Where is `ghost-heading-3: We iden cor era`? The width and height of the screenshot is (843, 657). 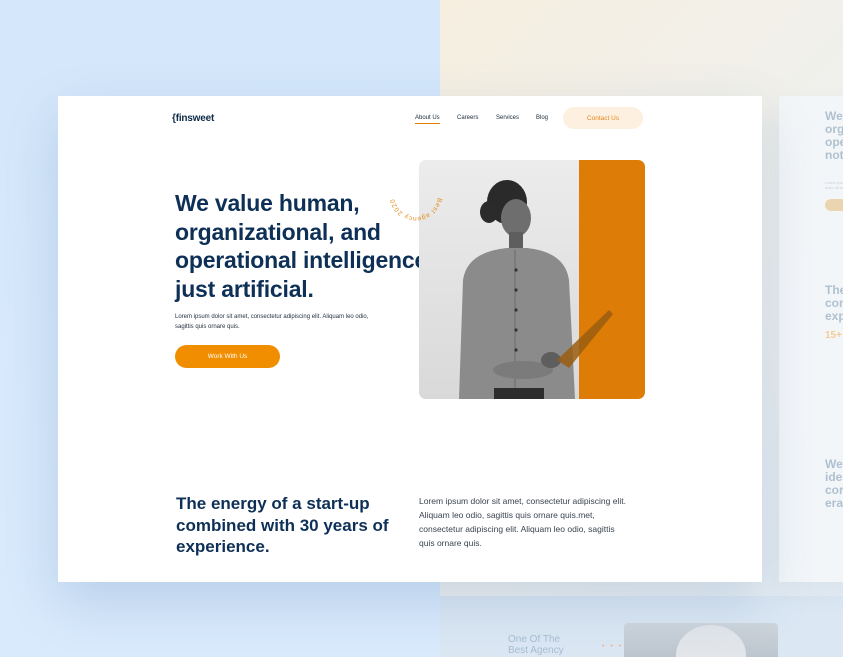
ghost-heading-3: We iden cor era is located at coordinates (834, 483).